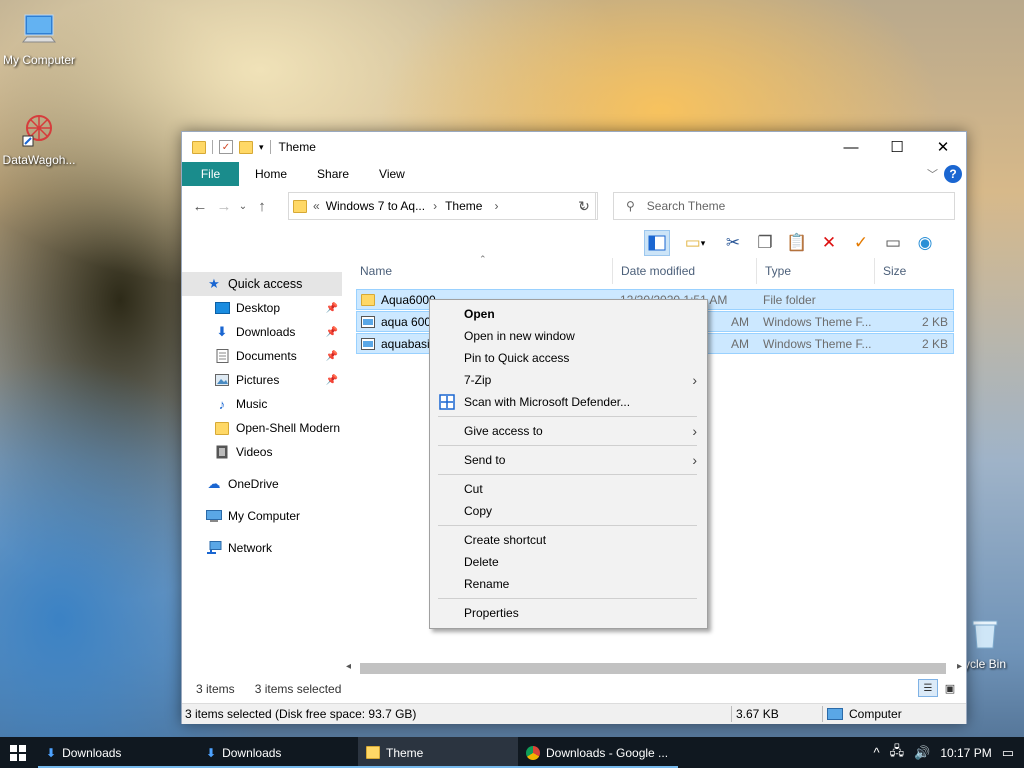 The height and width of the screenshot is (768, 1024). What do you see at coordinates (270, 174) in the screenshot?
I see `tab-home: Home` at bounding box center [270, 174].